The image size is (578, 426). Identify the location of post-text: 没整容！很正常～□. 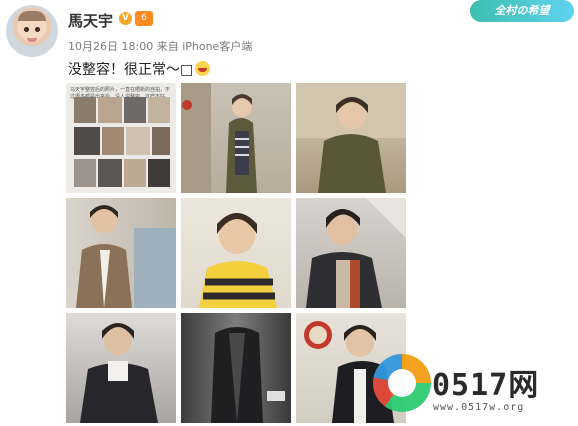
(139, 69).